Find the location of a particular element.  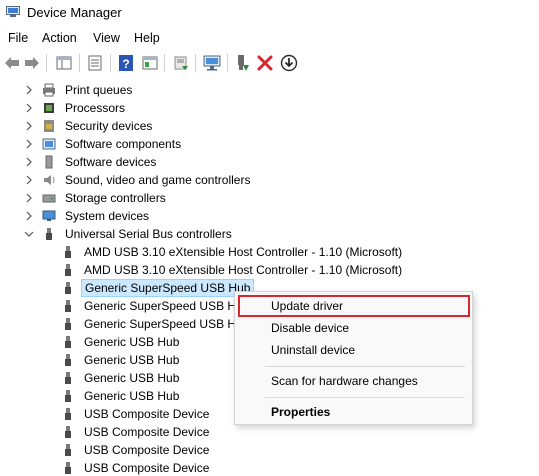

menu-help: Help is located at coordinates (147, 38).